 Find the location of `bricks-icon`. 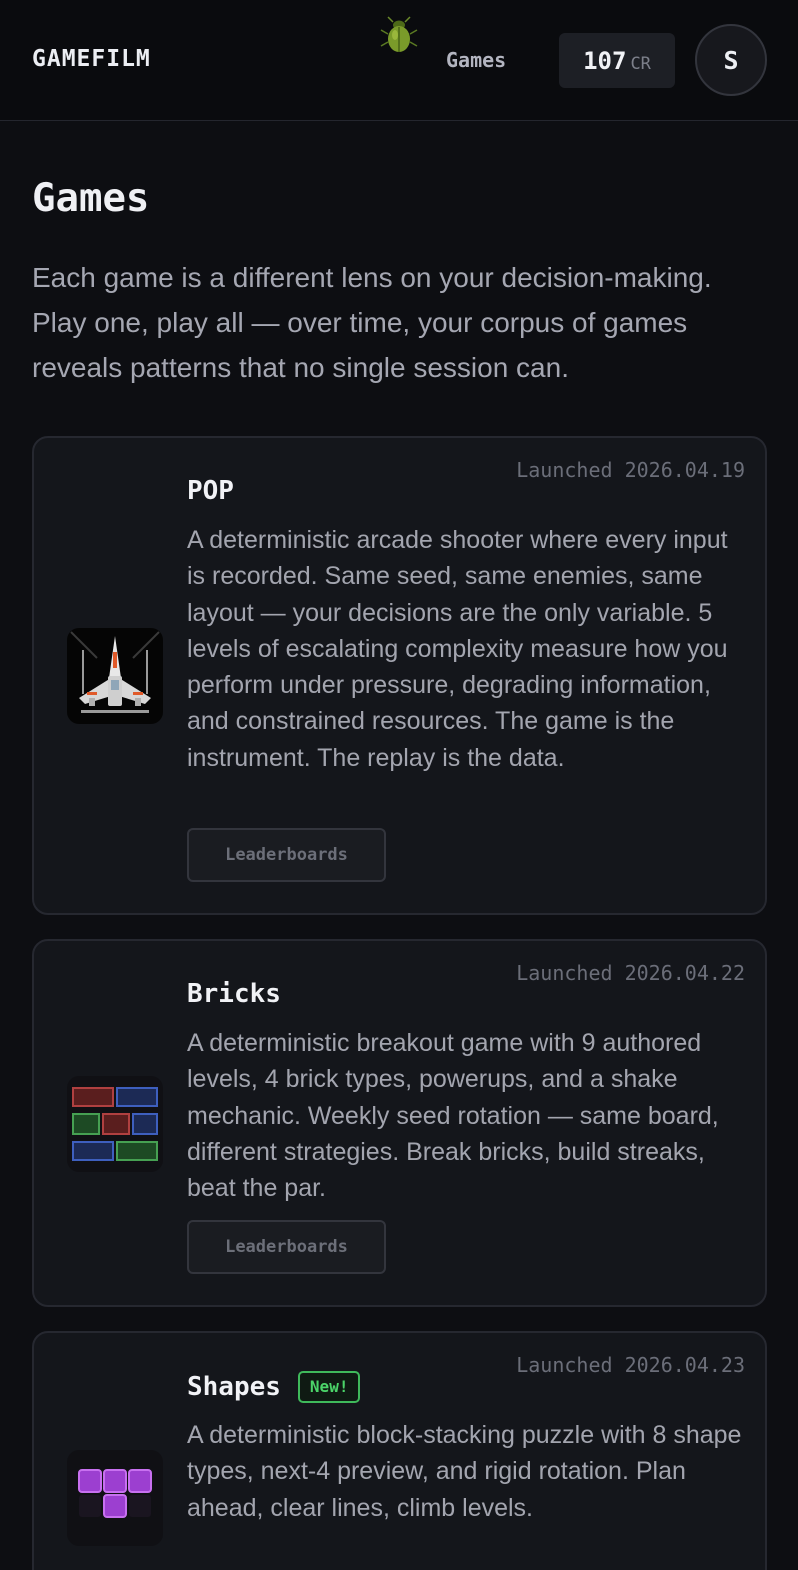

bricks-icon is located at coordinates (115, 1124).